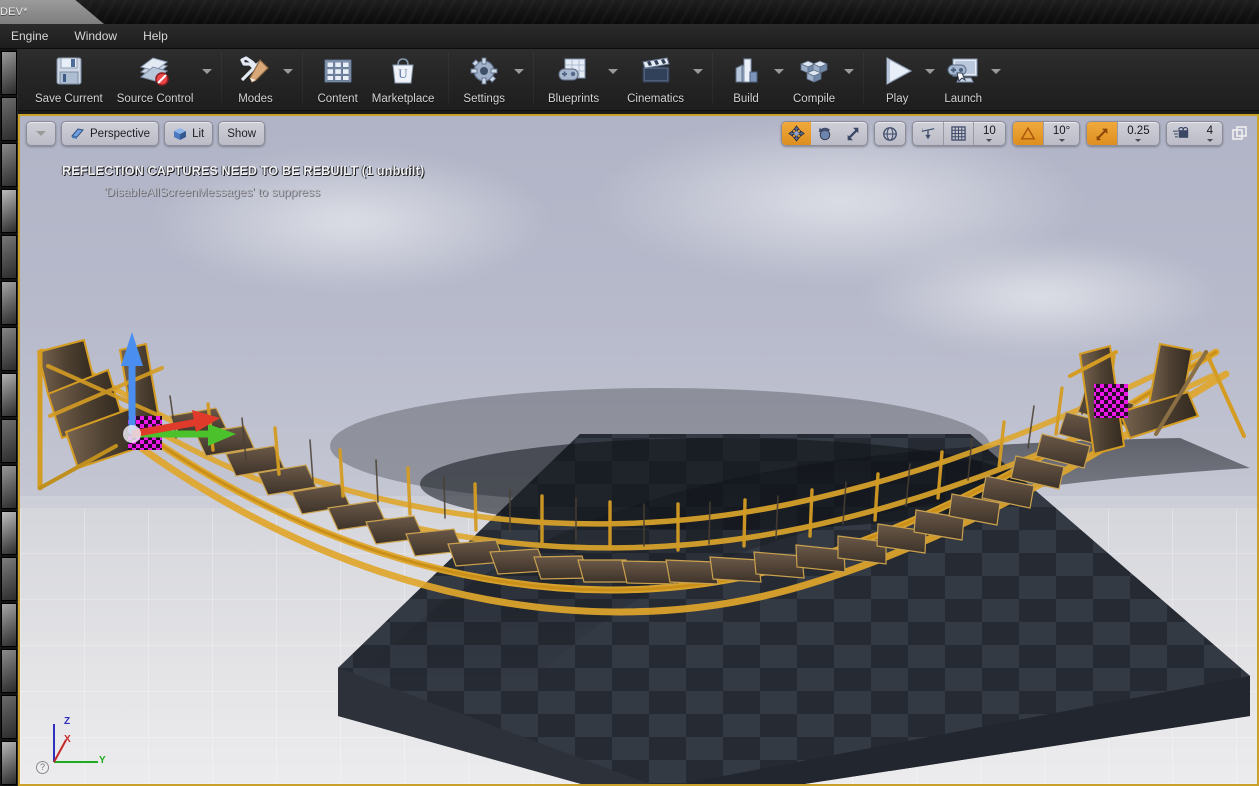 This screenshot has height=786, width=1259. I want to click on source-control-button: Source Control, so click(155, 78).